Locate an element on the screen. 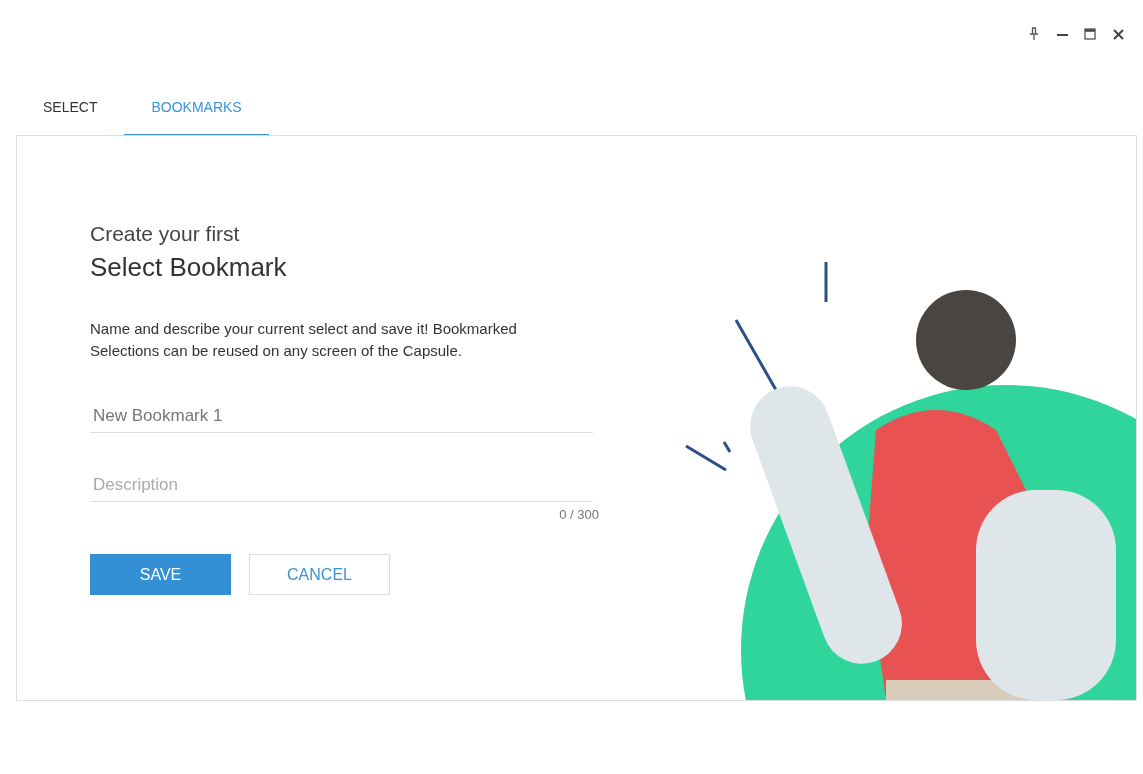 The image size is (1143, 774). character-counter: 0 / 300 is located at coordinates (579, 514).